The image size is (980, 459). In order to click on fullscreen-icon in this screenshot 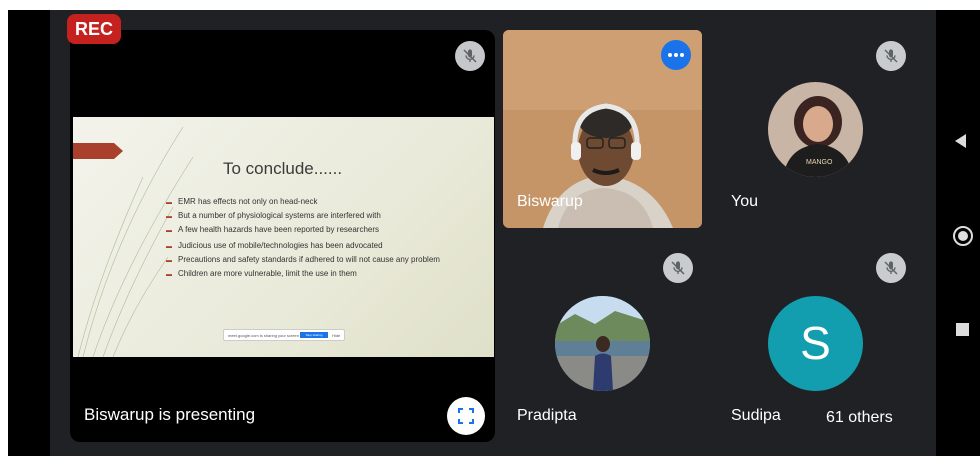, I will do `click(466, 416)`.